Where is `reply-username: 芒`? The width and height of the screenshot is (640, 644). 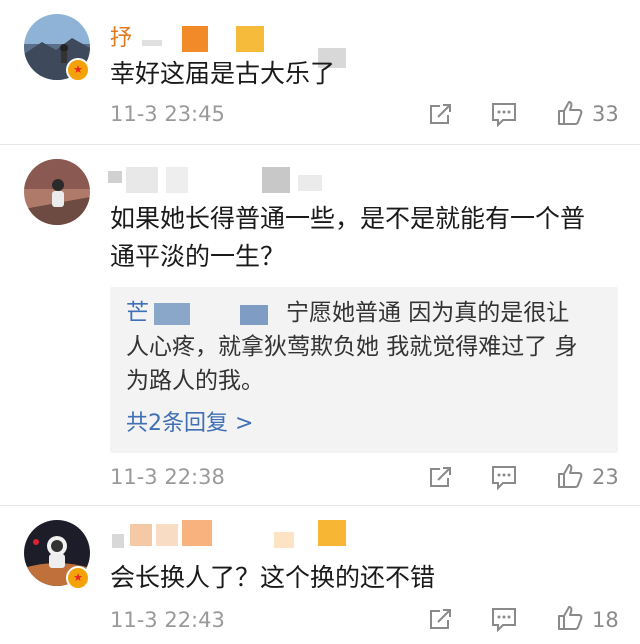 reply-username: 芒 is located at coordinates (137, 313).